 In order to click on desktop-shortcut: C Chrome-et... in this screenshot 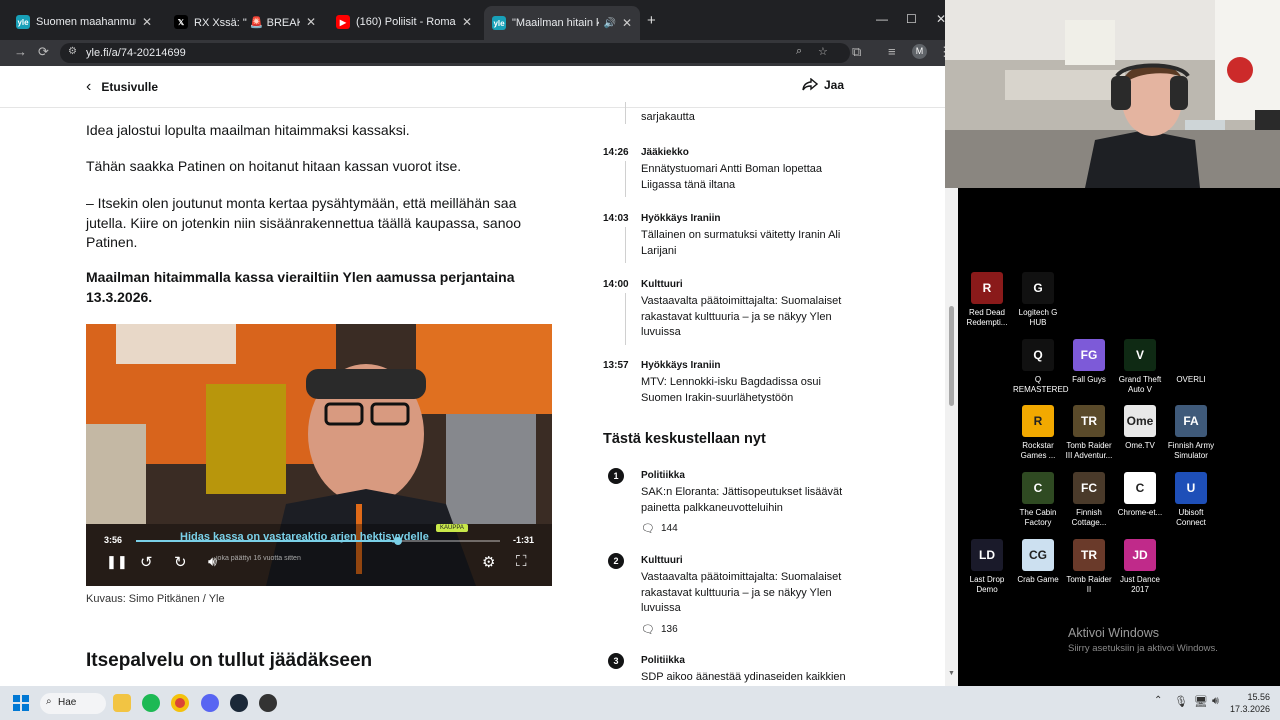, I will do `click(1140, 495)`.